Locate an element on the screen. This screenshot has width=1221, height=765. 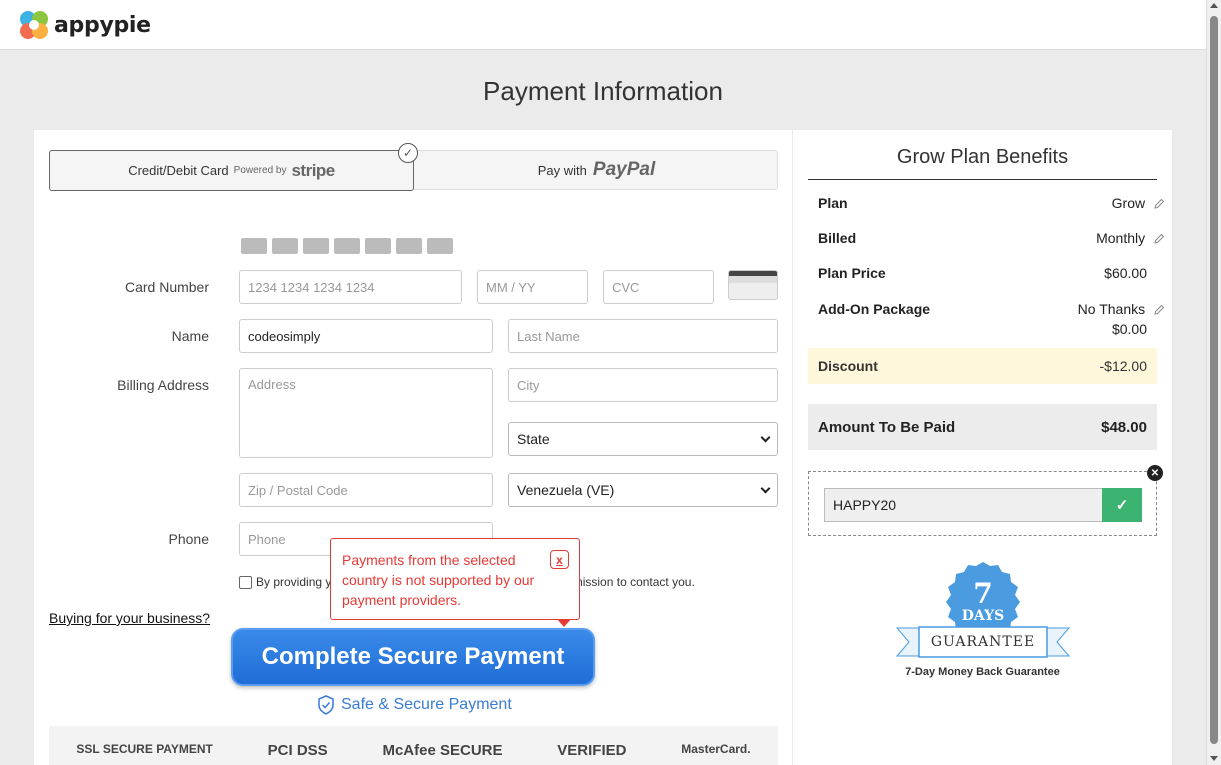
cvc-input: CVC is located at coordinates (658, 287).